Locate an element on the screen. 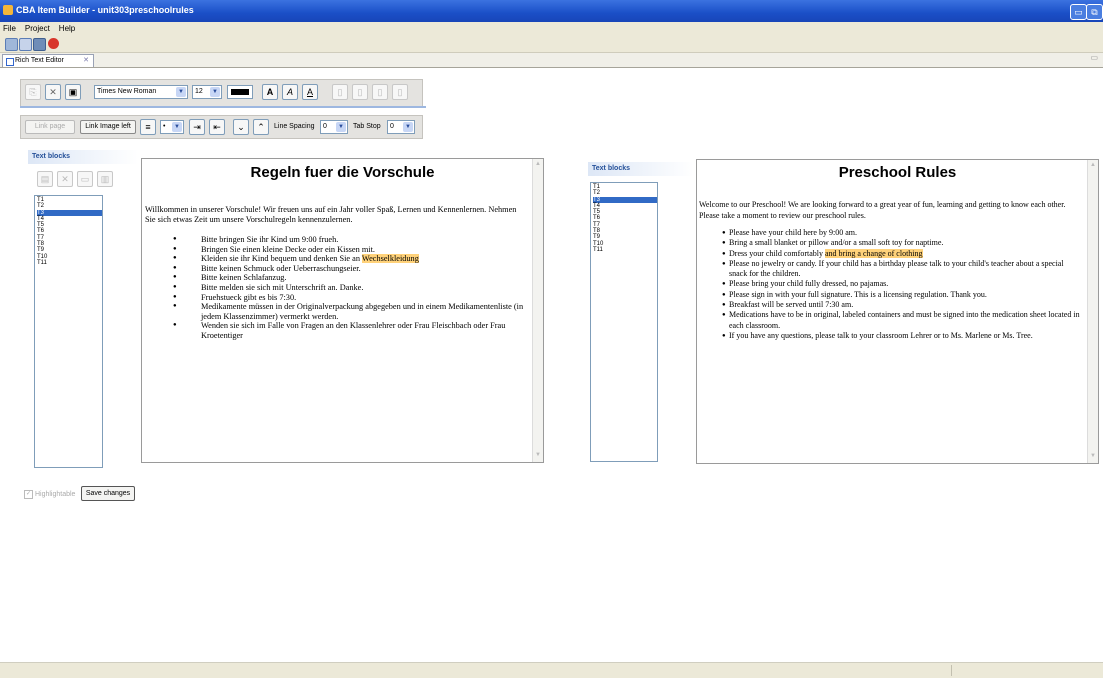 This screenshot has height=678, width=1103. tab-stop-label: Tab Stop is located at coordinates (367, 126).